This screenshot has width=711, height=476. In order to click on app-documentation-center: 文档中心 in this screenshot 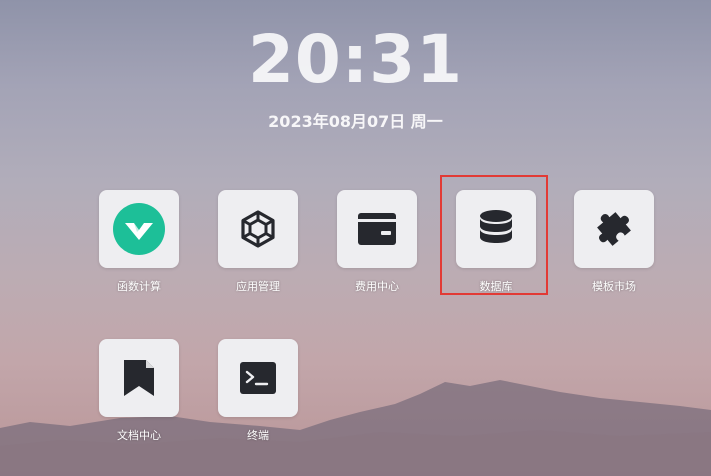, I will do `click(139, 391)`.